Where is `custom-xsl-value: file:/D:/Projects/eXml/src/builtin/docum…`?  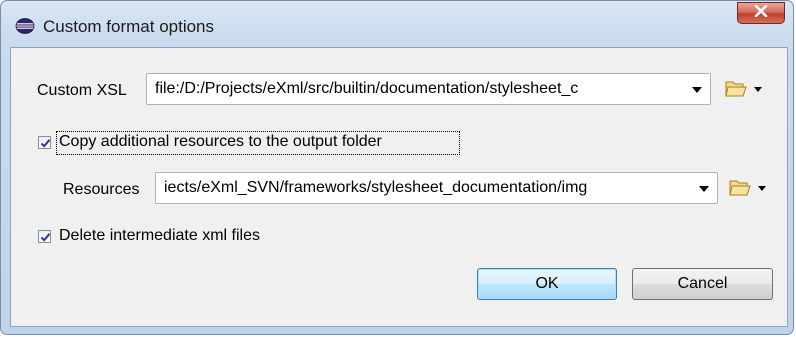 custom-xsl-value: file:/D:/Projects/eXml/src/builtin/docum… is located at coordinates (367, 88).